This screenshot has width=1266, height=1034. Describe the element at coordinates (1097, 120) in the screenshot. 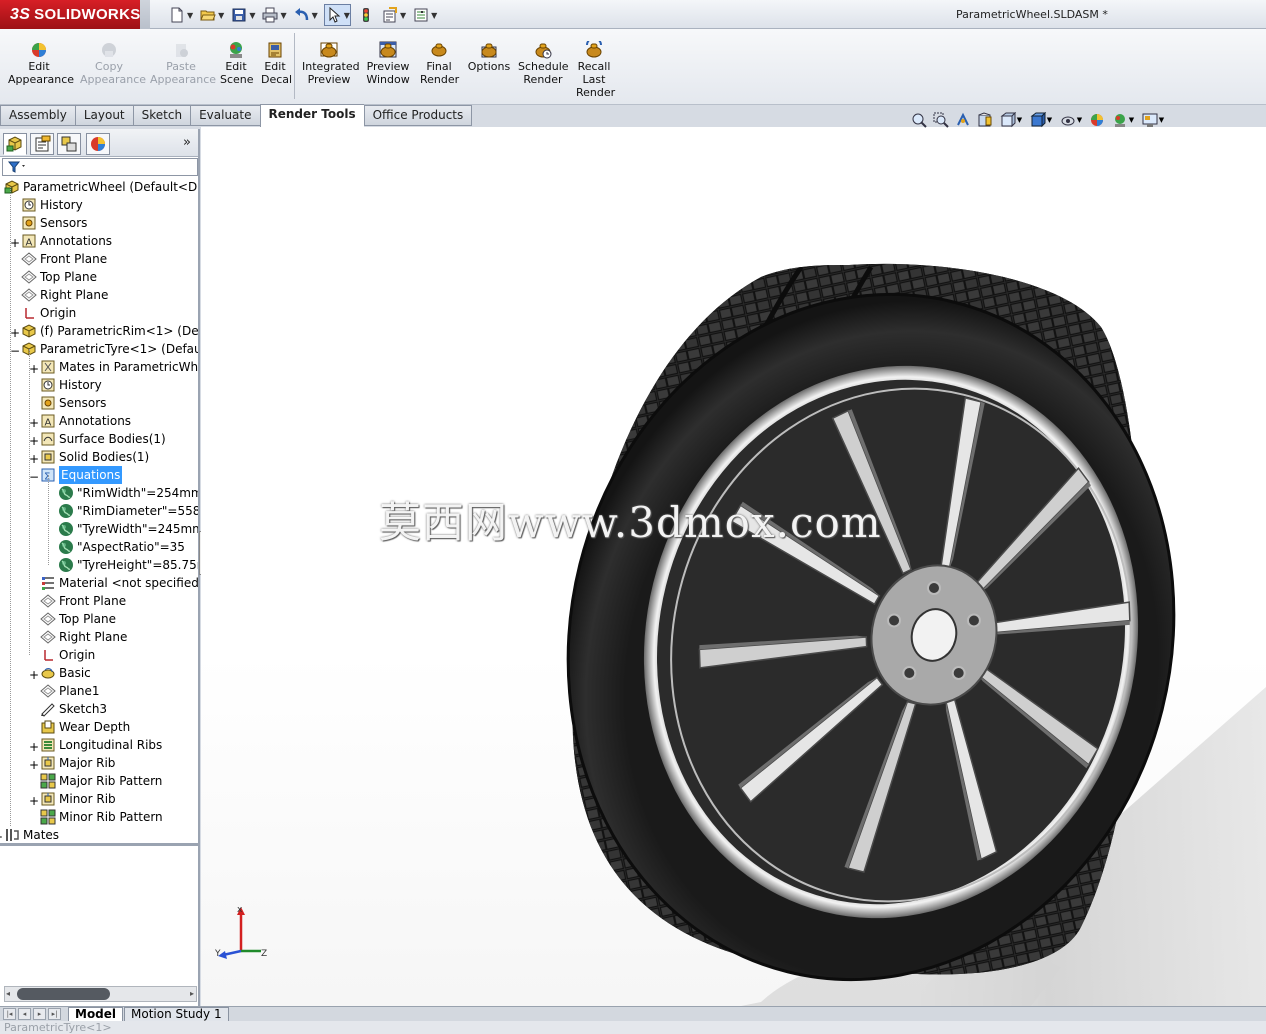

I see `edit-appearance-view-button` at that location.